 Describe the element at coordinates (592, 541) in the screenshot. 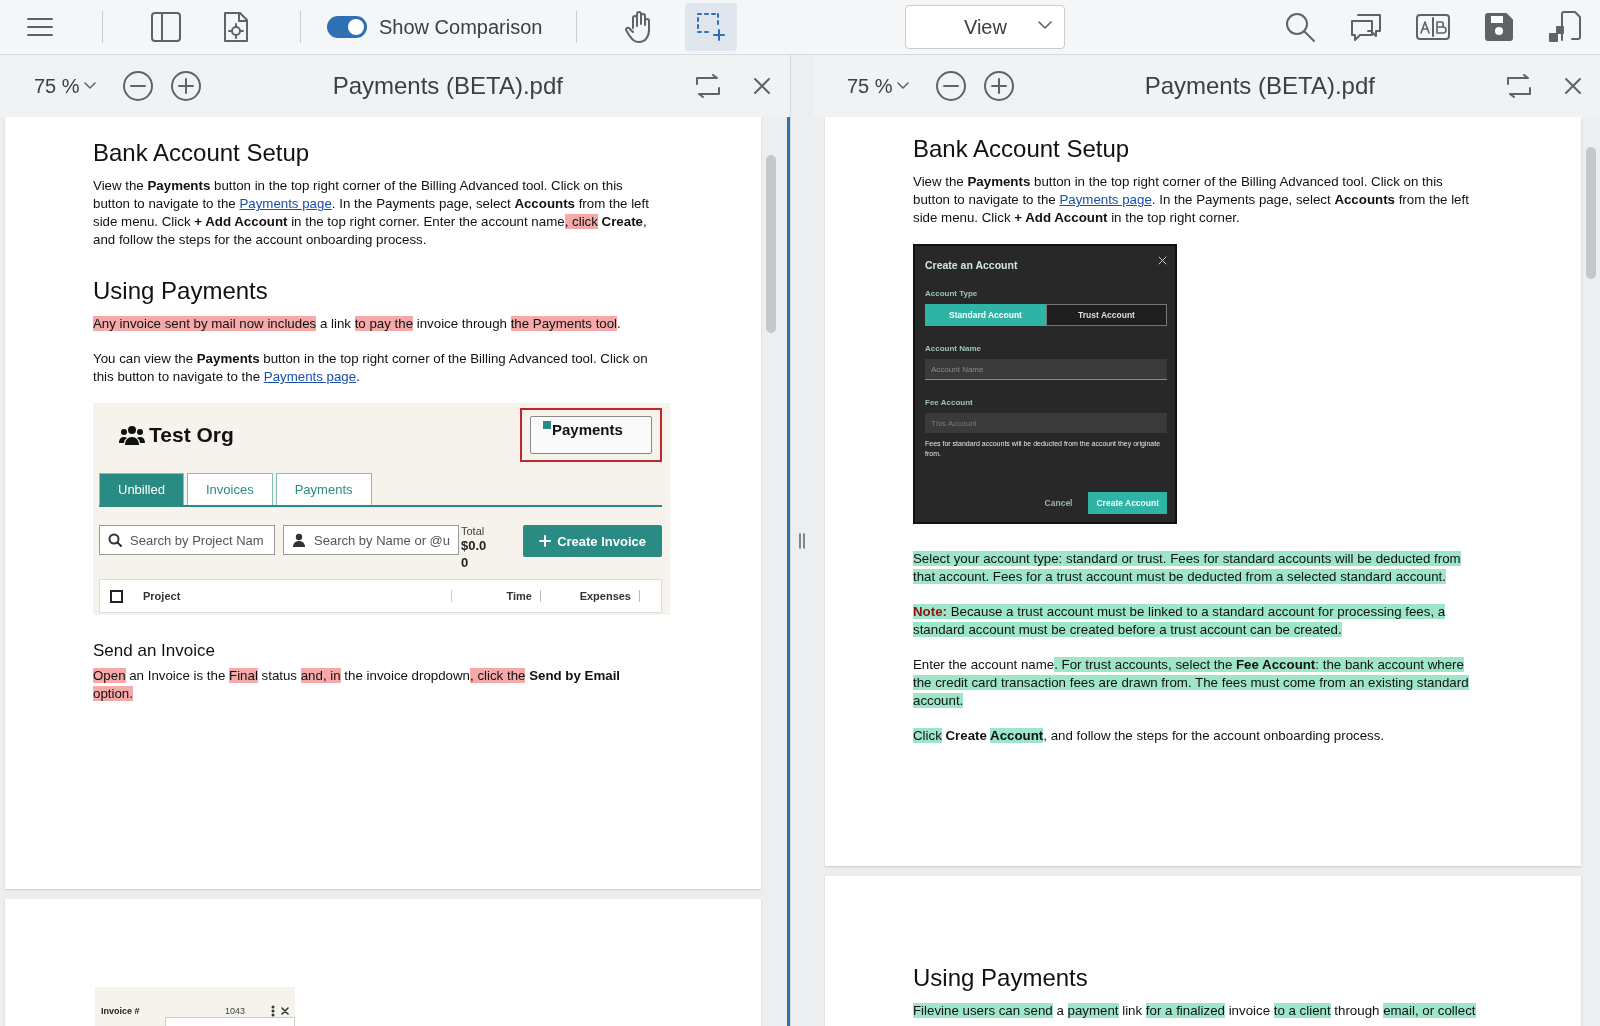

I see `create-invoice-button: Create Invoice` at that location.